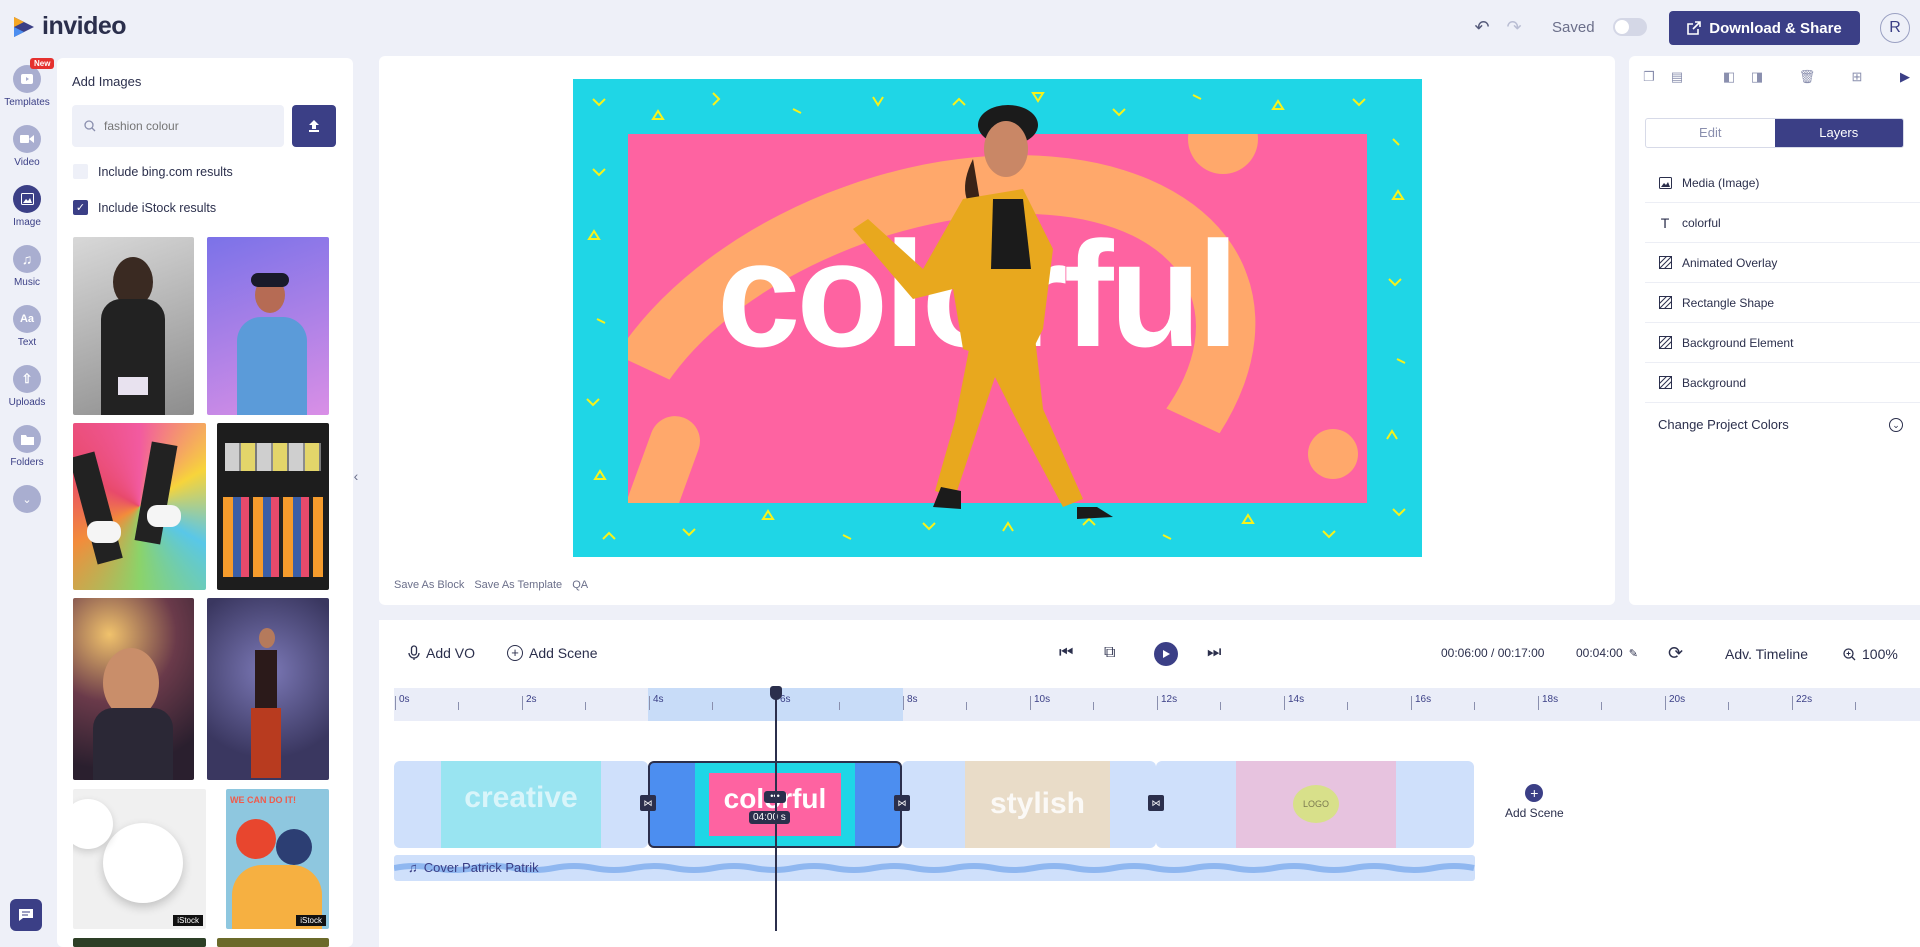 Image resolution: width=1920 pixels, height=947 pixels. I want to click on image-thumbnail: iStock, so click(139, 859).